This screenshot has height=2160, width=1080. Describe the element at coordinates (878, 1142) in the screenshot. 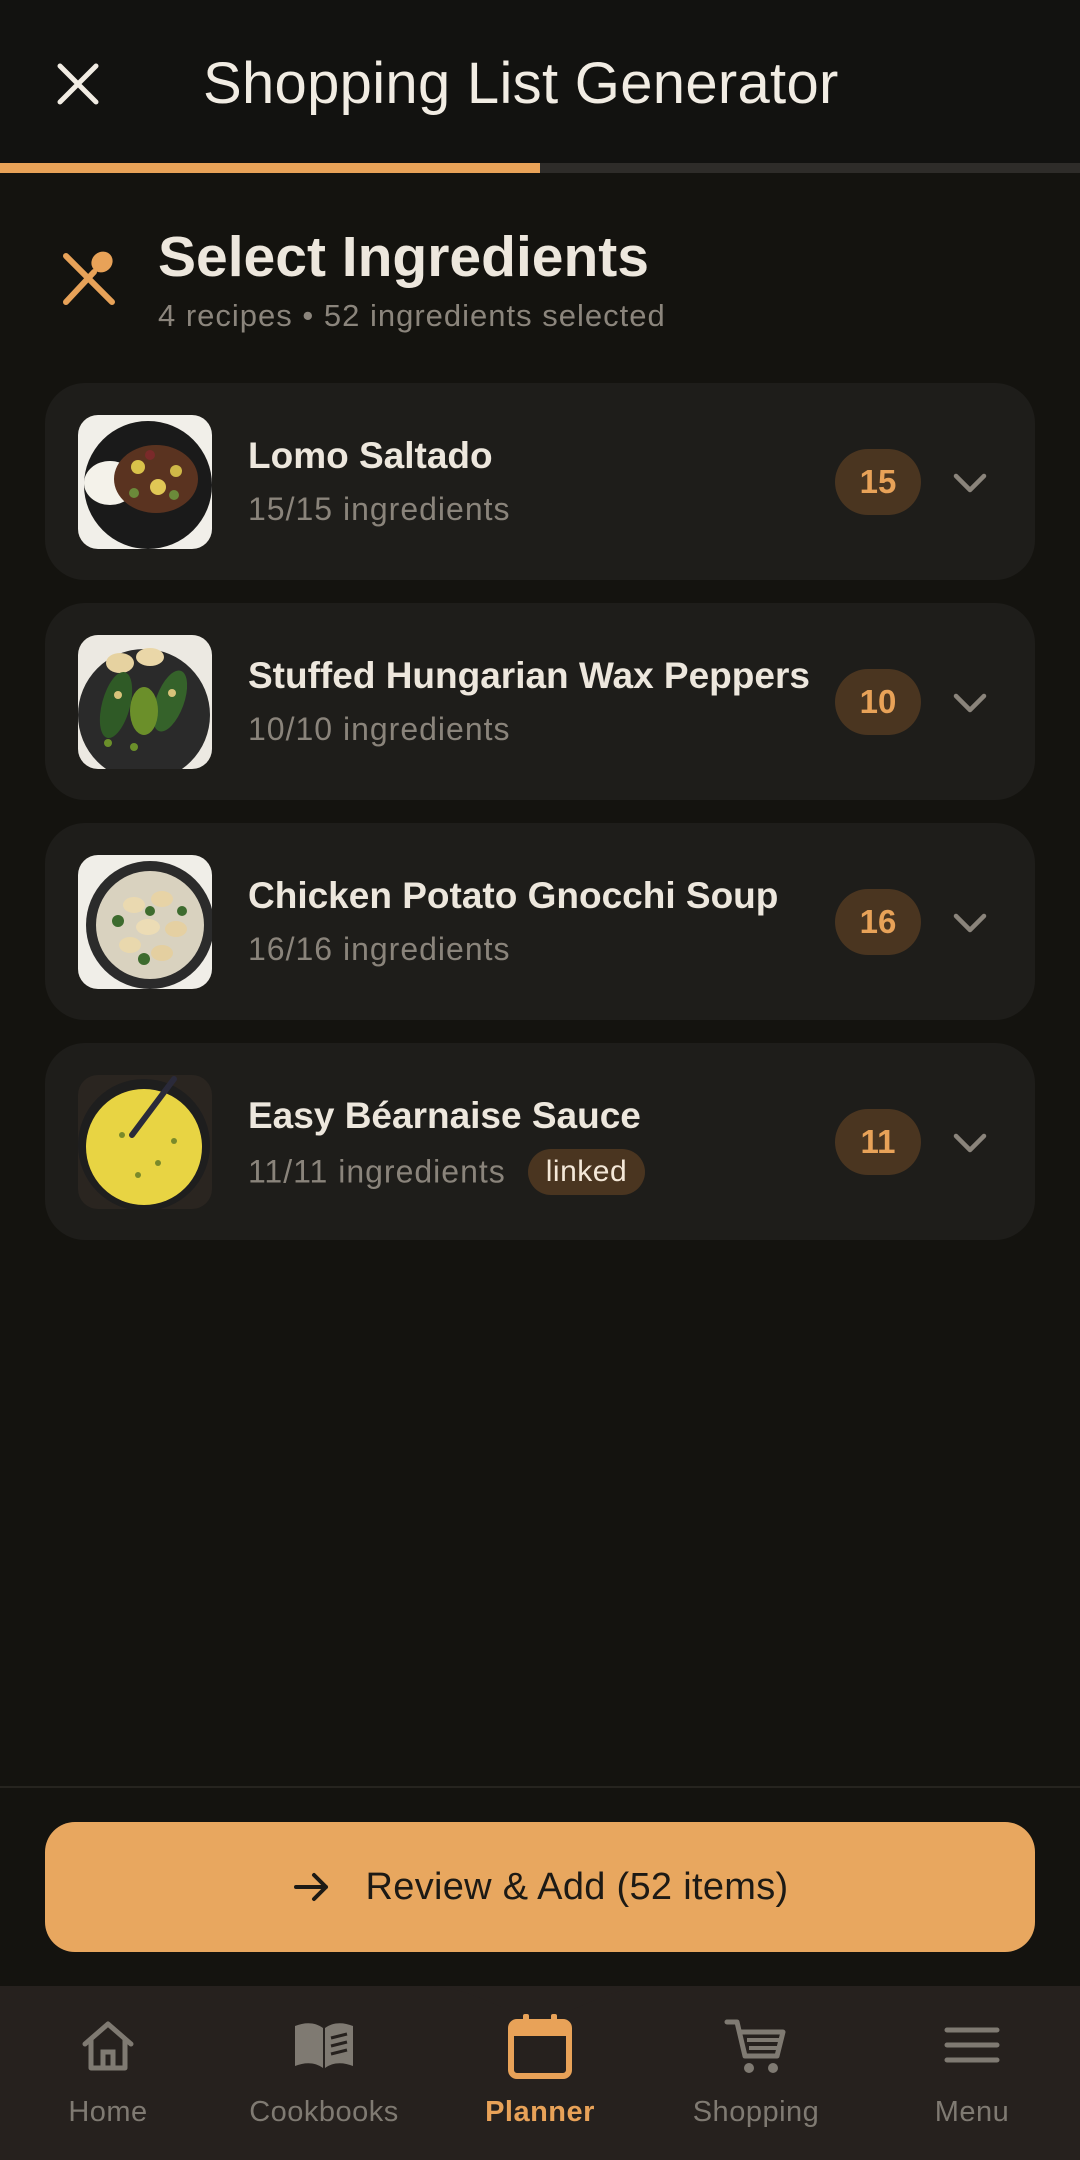

I see `ingredient-count-badge: 11` at that location.